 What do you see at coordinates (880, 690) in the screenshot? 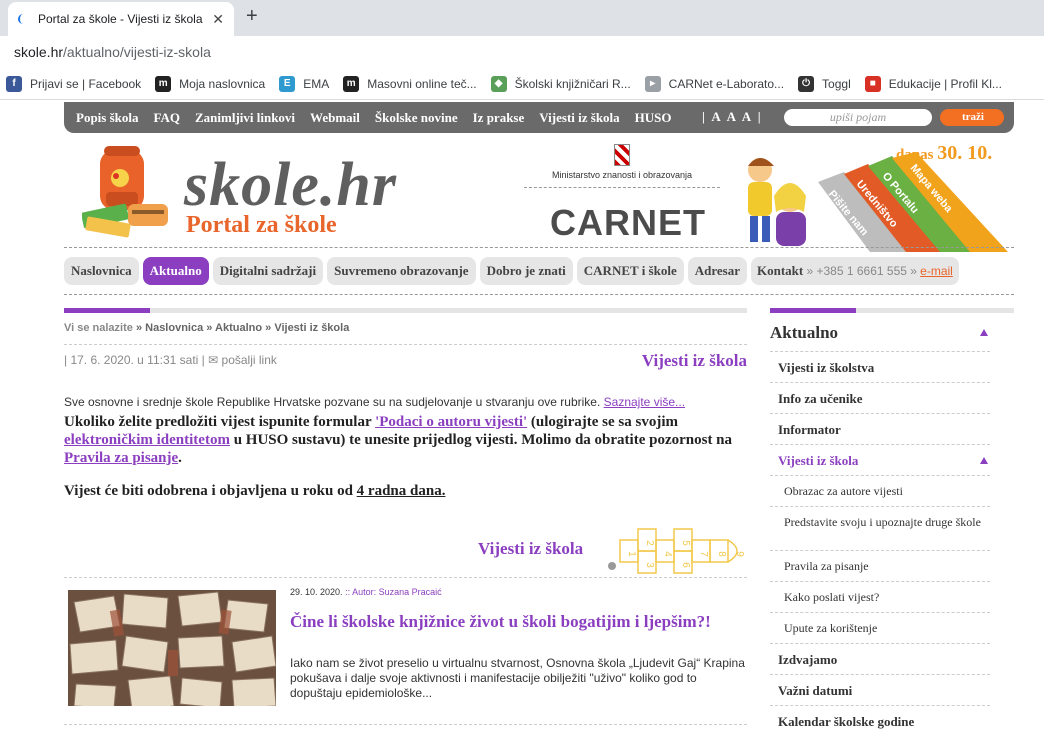
I see `sidebar-item: Važni datumi` at bounding box center [880, 690].